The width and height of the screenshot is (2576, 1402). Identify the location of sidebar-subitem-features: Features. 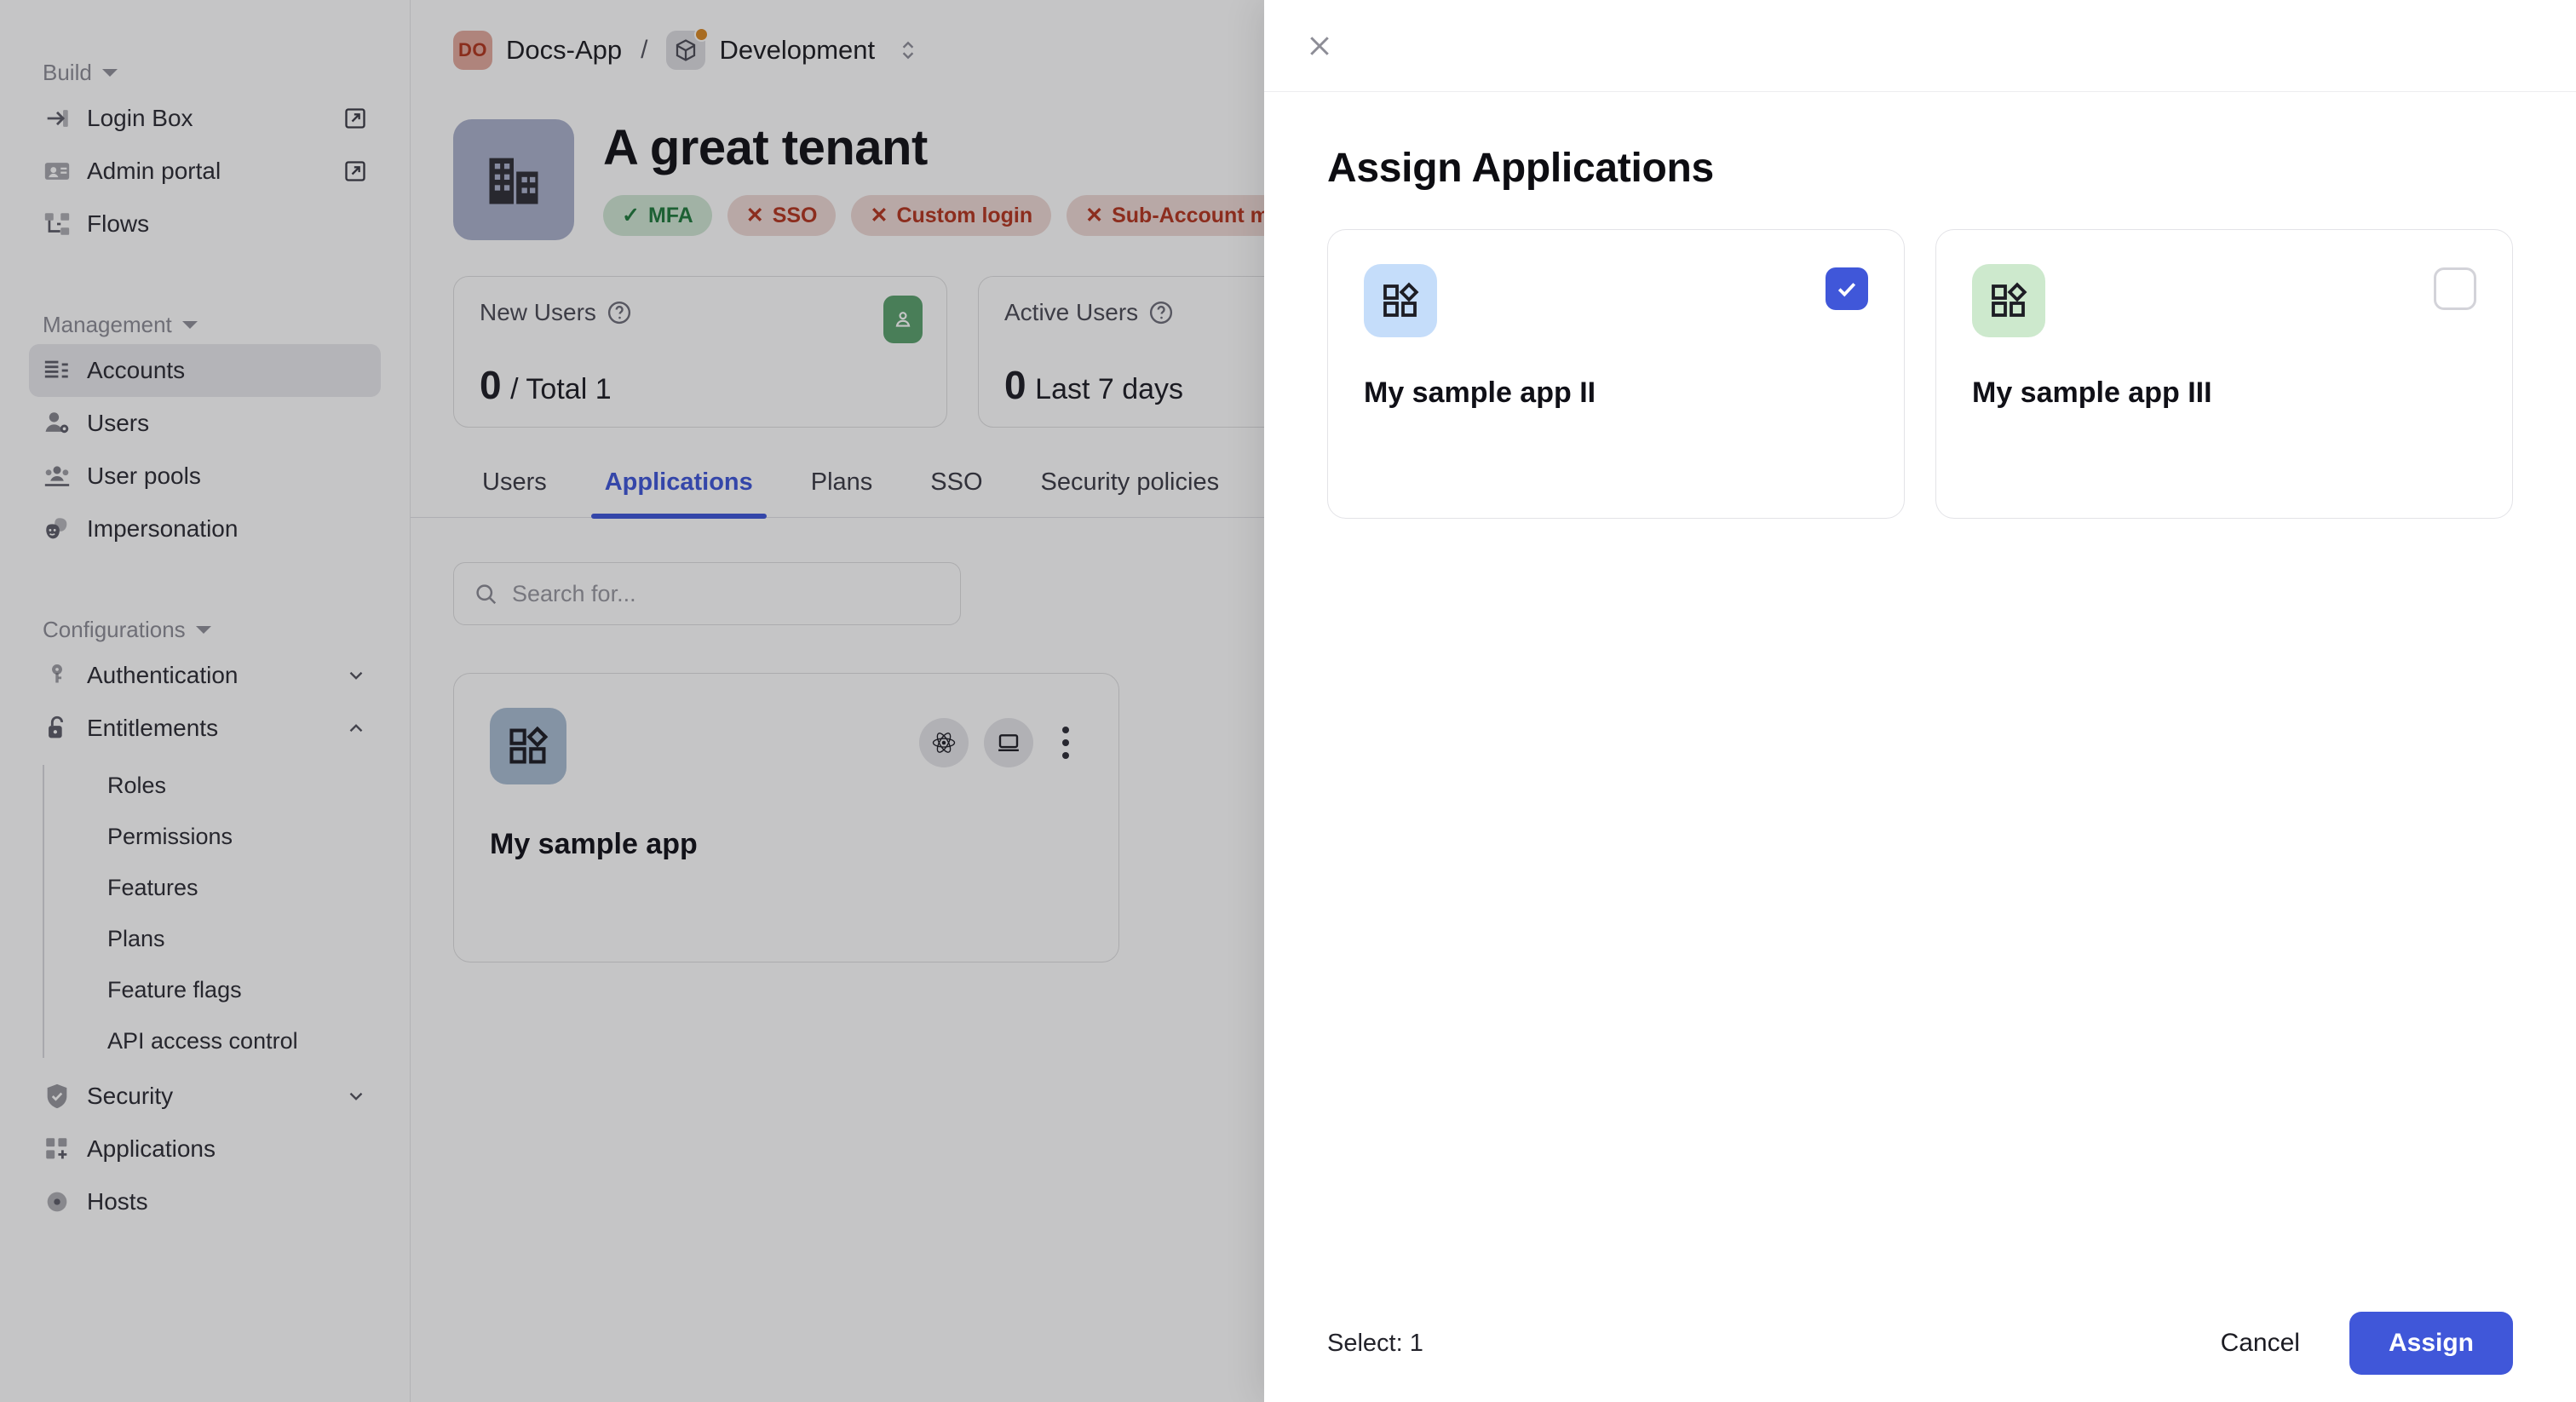
(232, 887).